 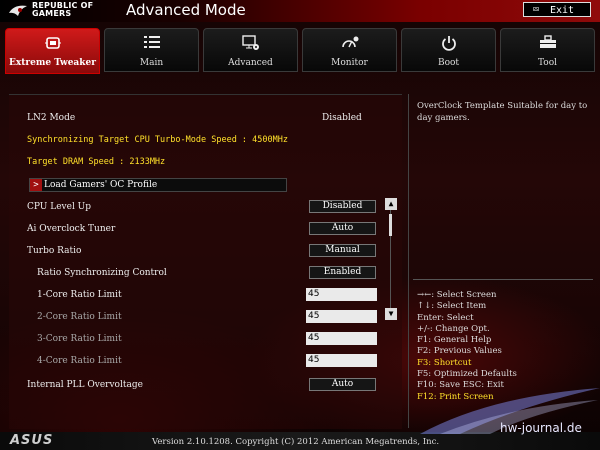 I want to click on key-hint: F5: Optimized Defaults, so click(x=467, y=374).